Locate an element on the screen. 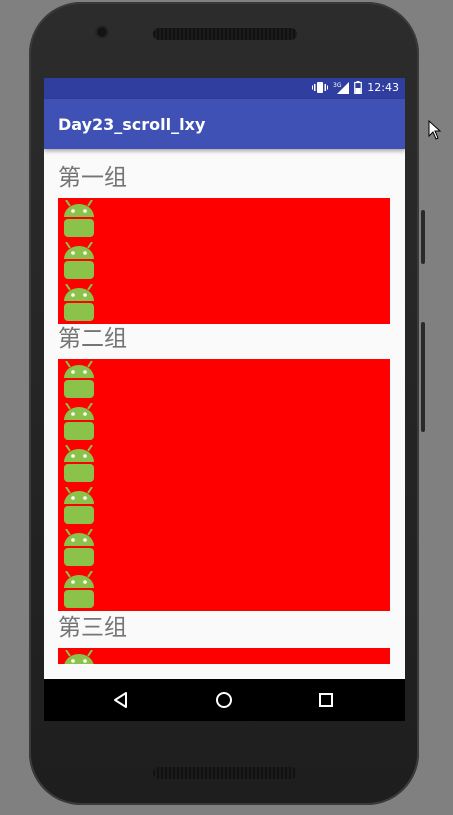 The image size is (453, 815). back-icon is located at coordinates (121, 700).